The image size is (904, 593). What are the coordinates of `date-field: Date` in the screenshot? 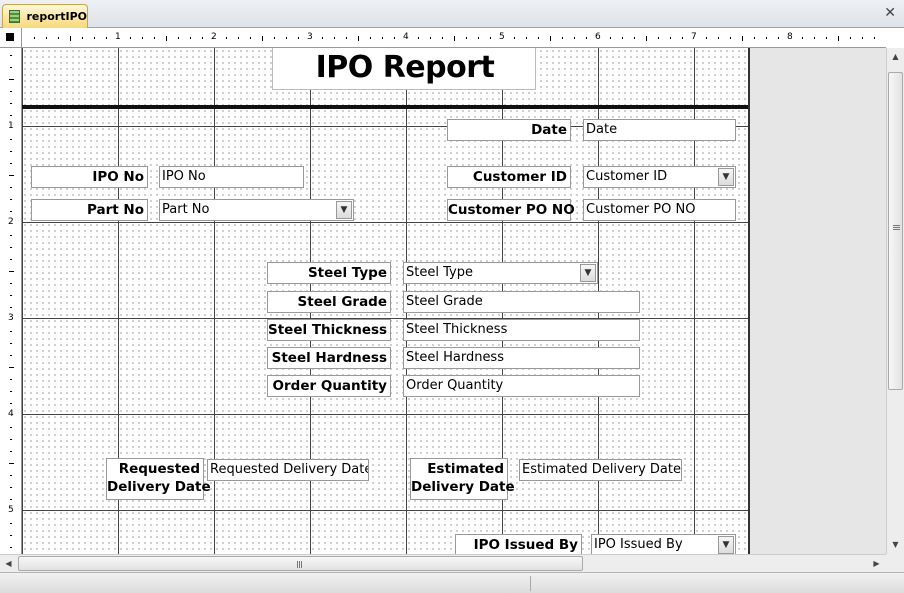 It's located at (659, 130).